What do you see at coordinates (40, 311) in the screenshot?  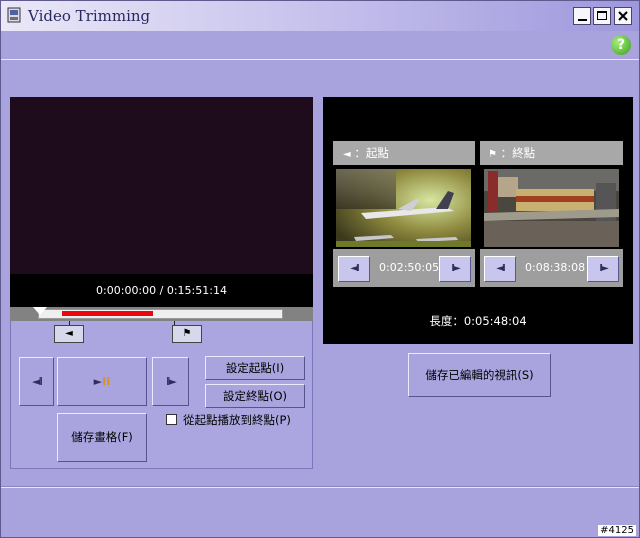 I see `playhead-icon` at bounding box center [40, 311].